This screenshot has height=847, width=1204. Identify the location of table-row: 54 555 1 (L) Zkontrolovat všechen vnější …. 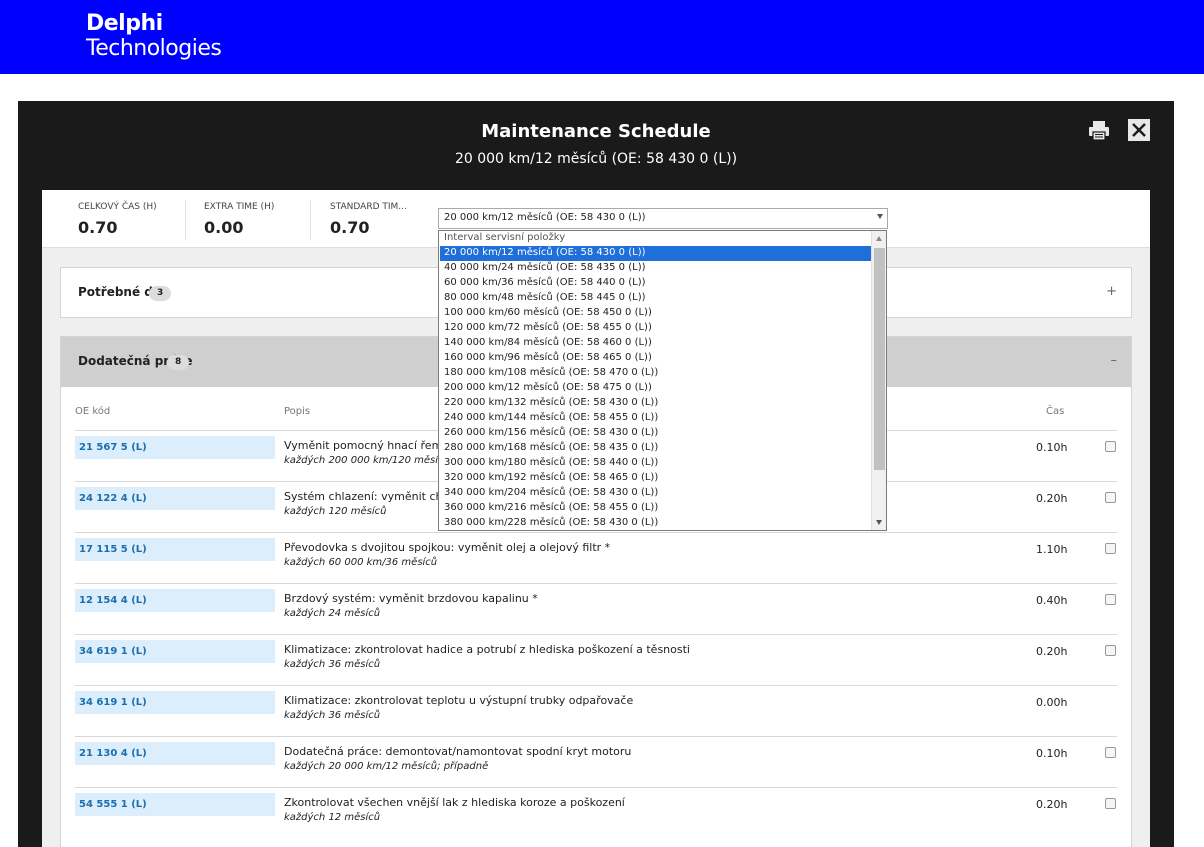
(596, 812).